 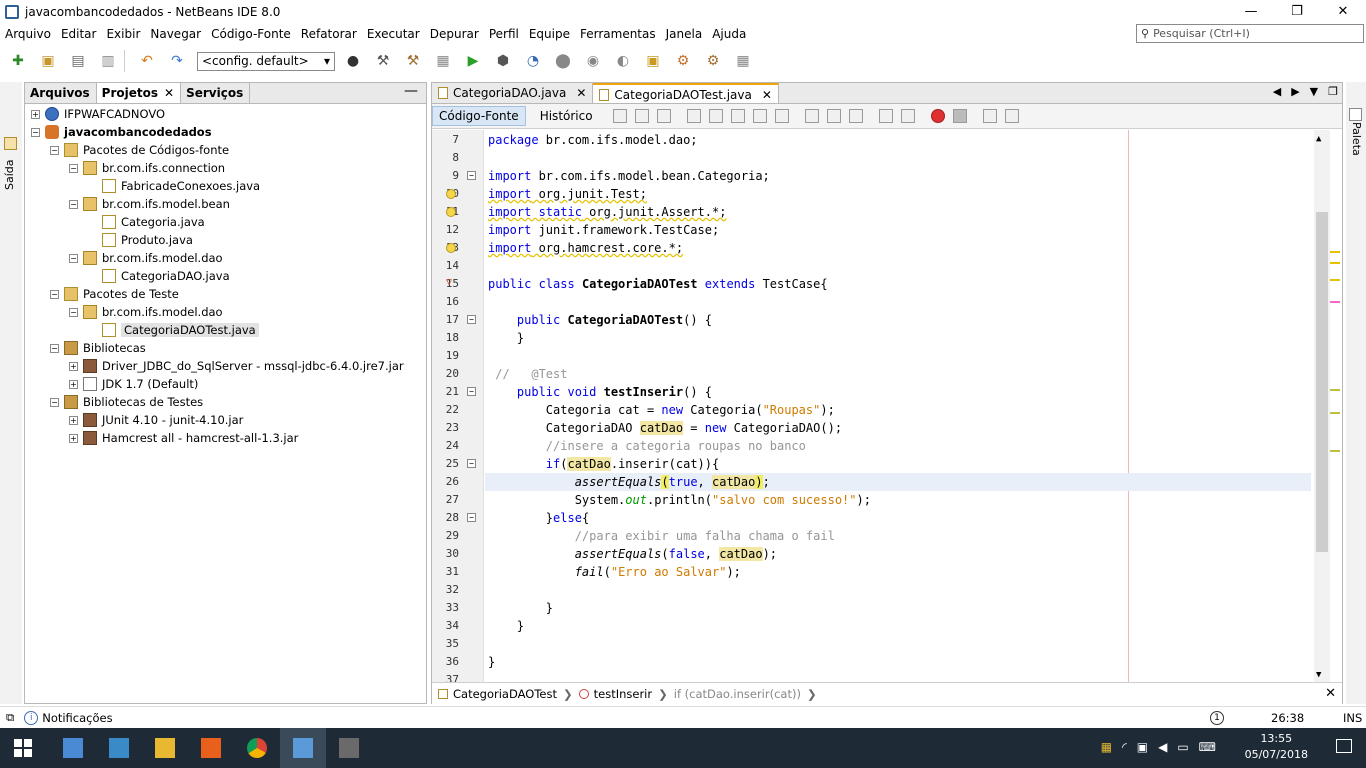 I want to click on apps-tray-icon: ▦, so click(x=1106, y=747).